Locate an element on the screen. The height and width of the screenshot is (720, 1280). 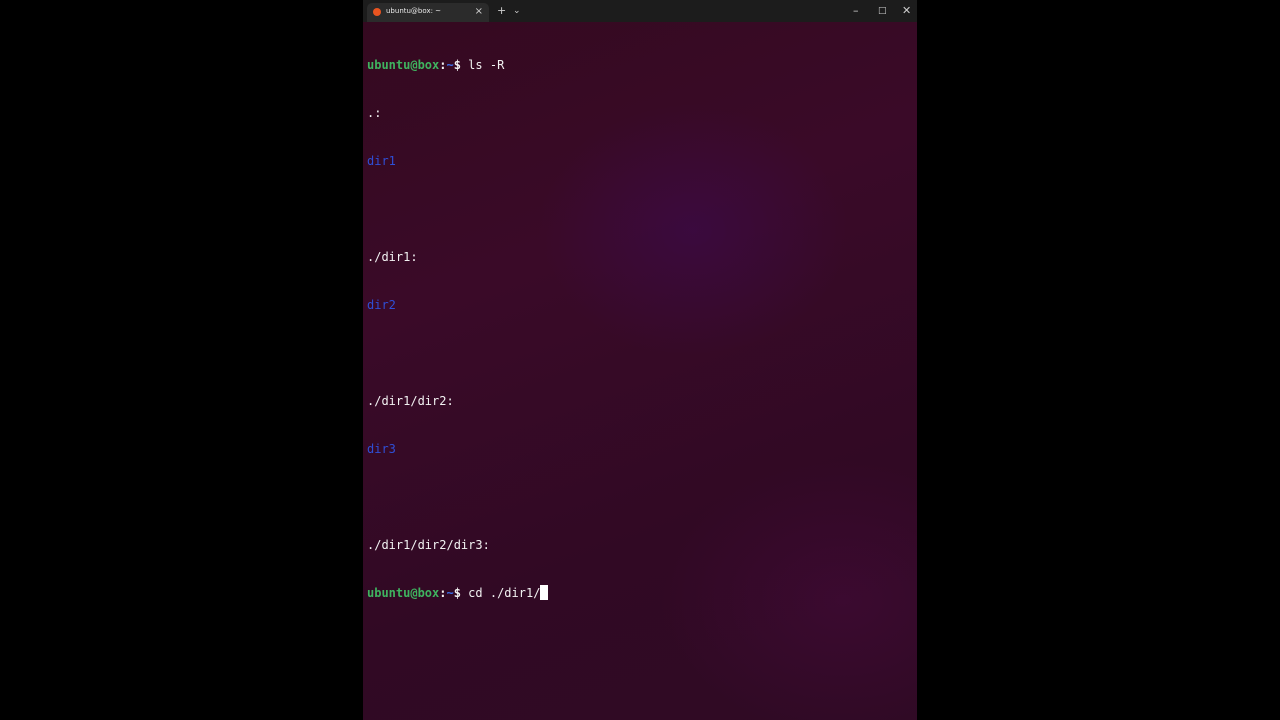
minimize-button: – is located at coordinates (856, 11).